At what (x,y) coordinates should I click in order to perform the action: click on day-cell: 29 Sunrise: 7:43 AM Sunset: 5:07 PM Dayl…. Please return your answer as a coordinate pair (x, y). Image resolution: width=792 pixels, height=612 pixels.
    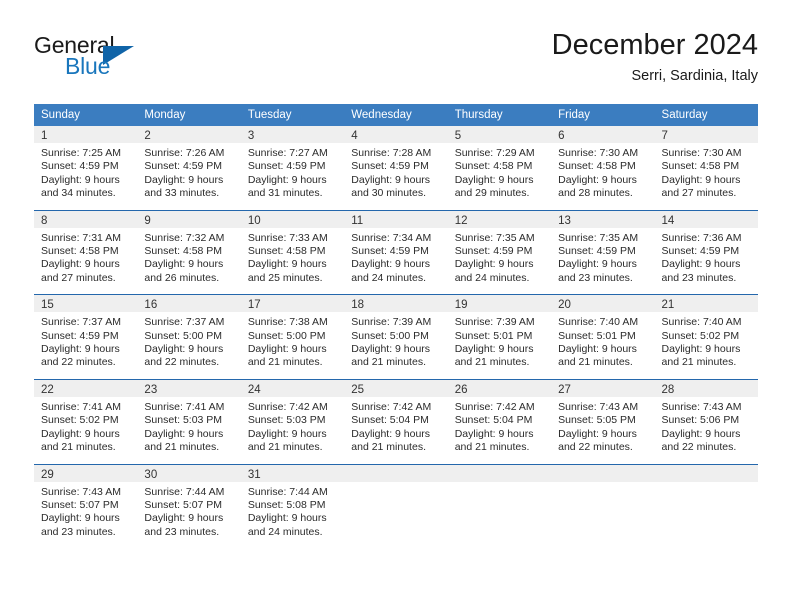
    Looking at the image, I should click on (86, 506).